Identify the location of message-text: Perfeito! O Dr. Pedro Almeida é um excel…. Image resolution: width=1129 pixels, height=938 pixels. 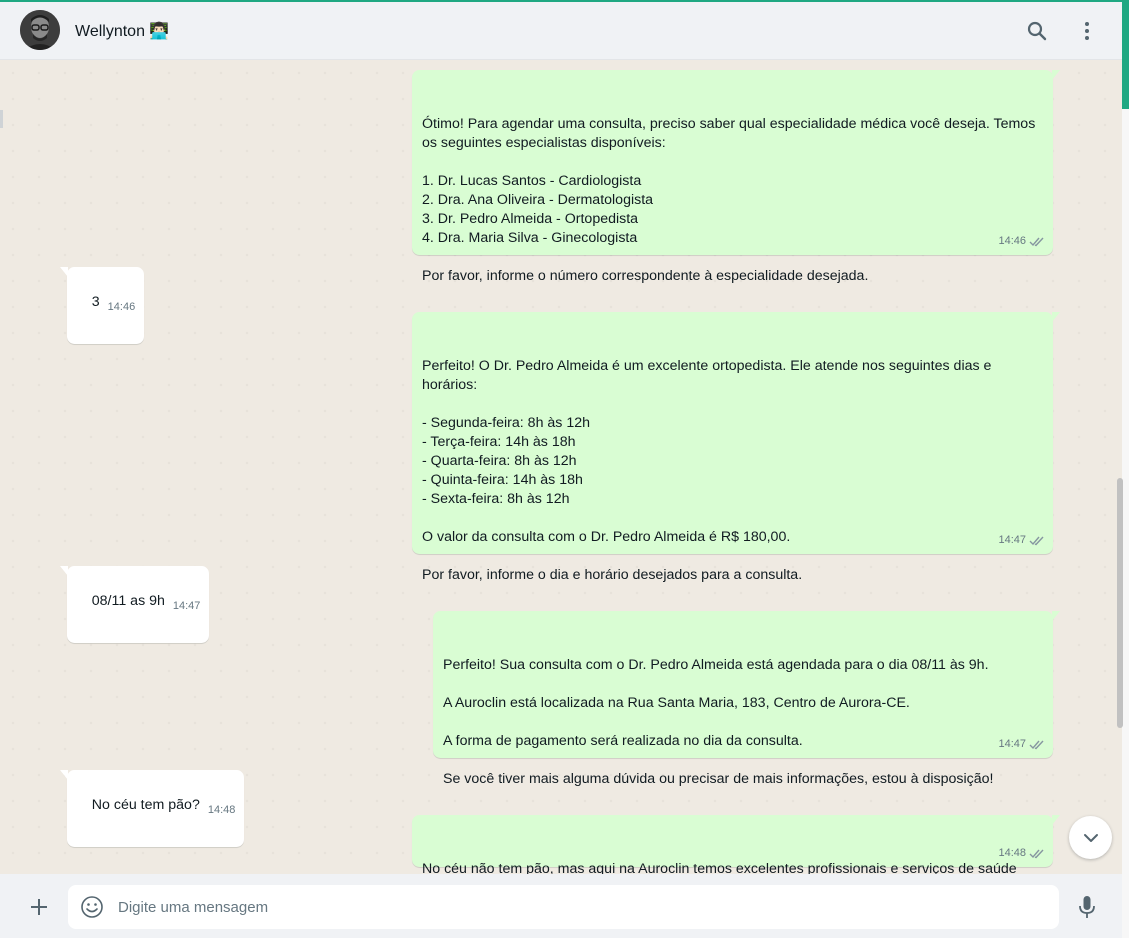
(707, 470).